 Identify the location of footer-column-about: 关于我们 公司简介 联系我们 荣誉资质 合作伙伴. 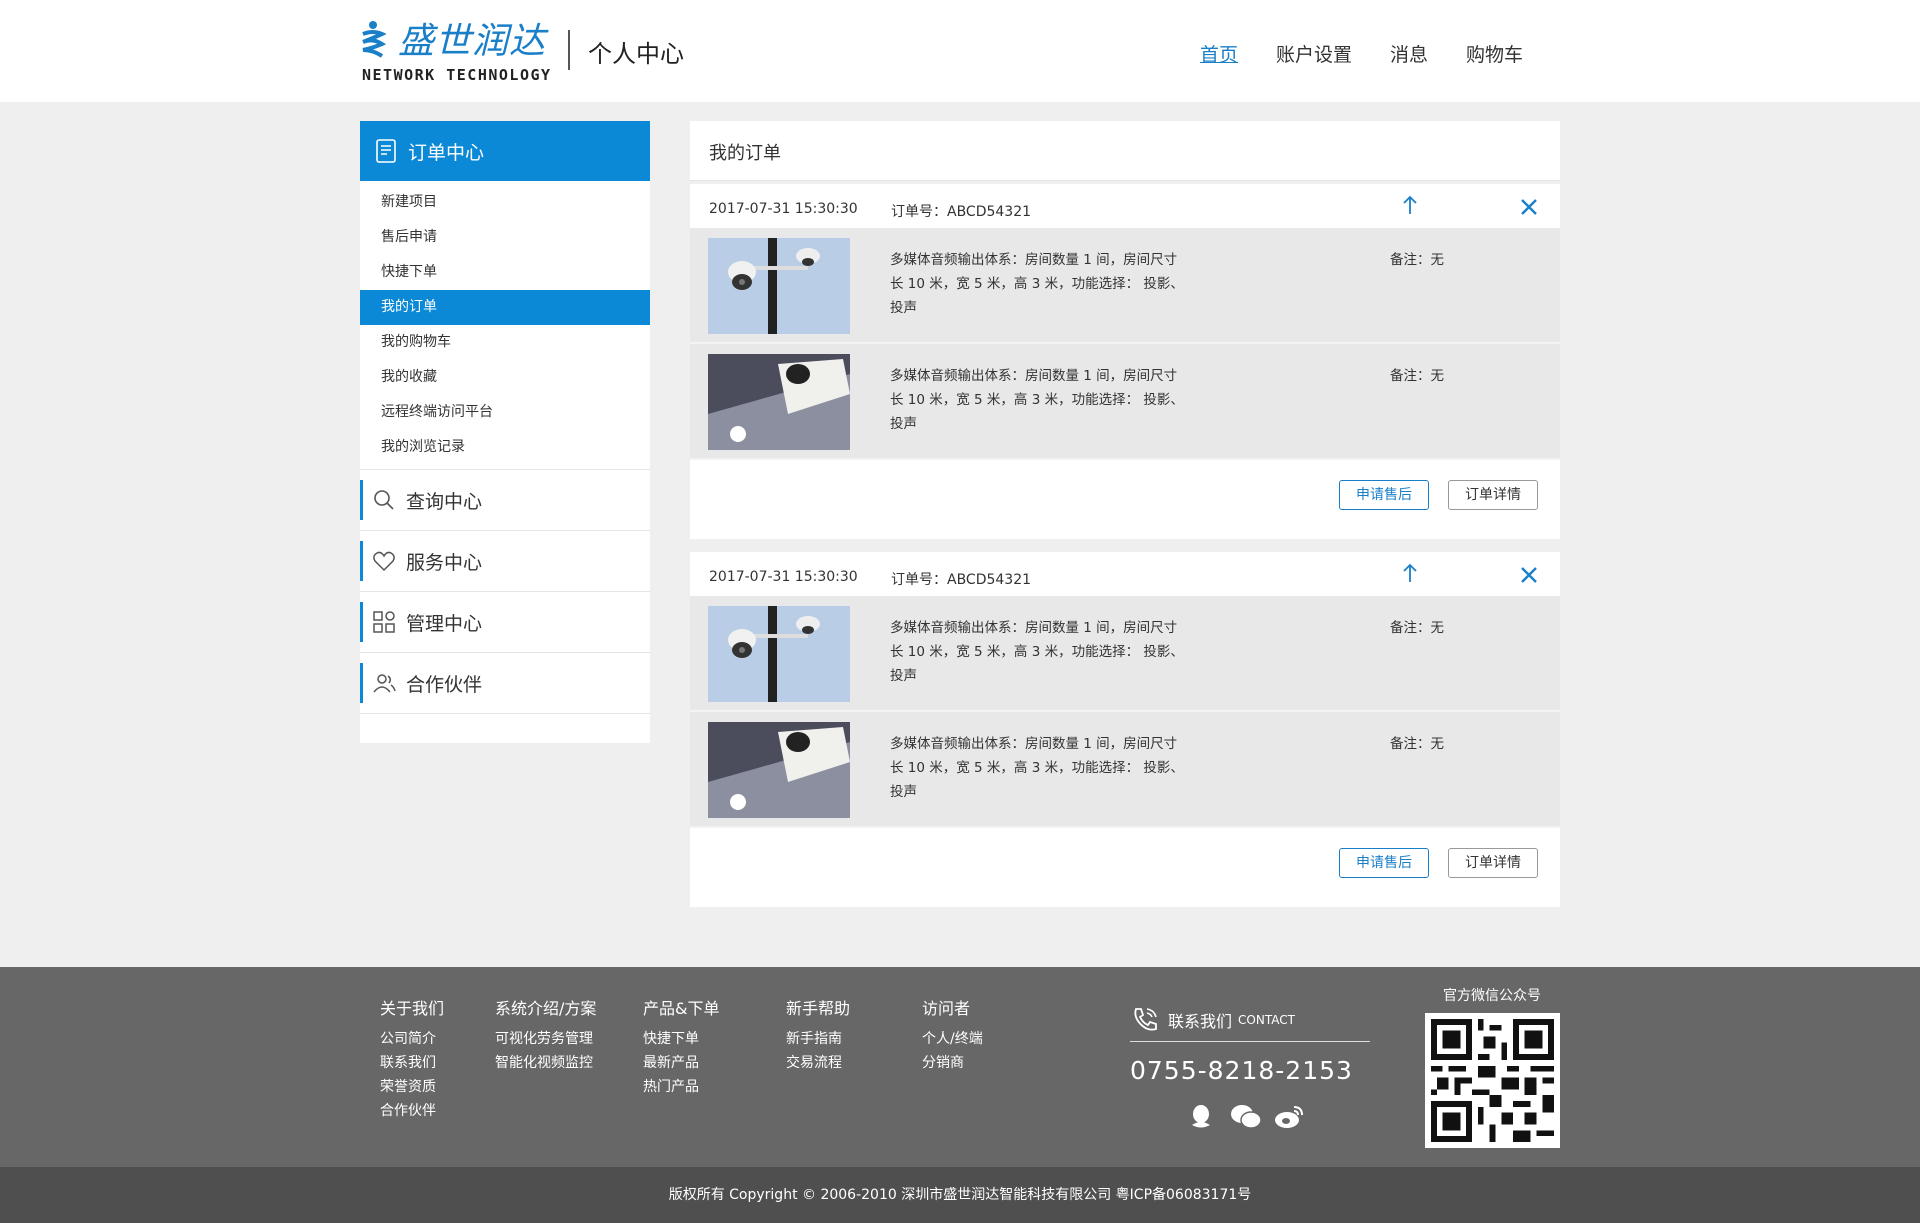
(412, 1059).